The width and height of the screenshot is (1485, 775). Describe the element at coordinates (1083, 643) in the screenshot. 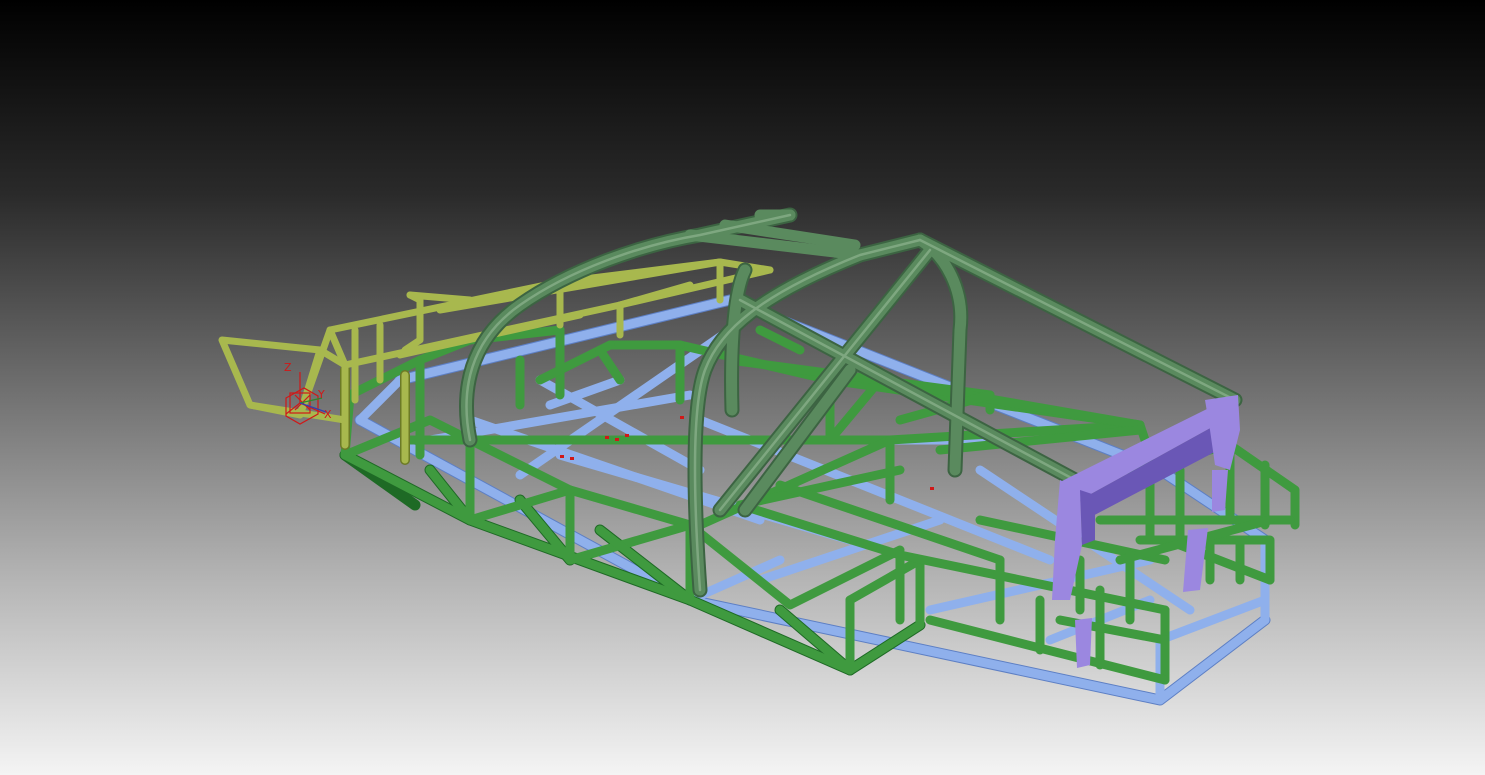

I see `rear-bracket-lower-left` at that location.